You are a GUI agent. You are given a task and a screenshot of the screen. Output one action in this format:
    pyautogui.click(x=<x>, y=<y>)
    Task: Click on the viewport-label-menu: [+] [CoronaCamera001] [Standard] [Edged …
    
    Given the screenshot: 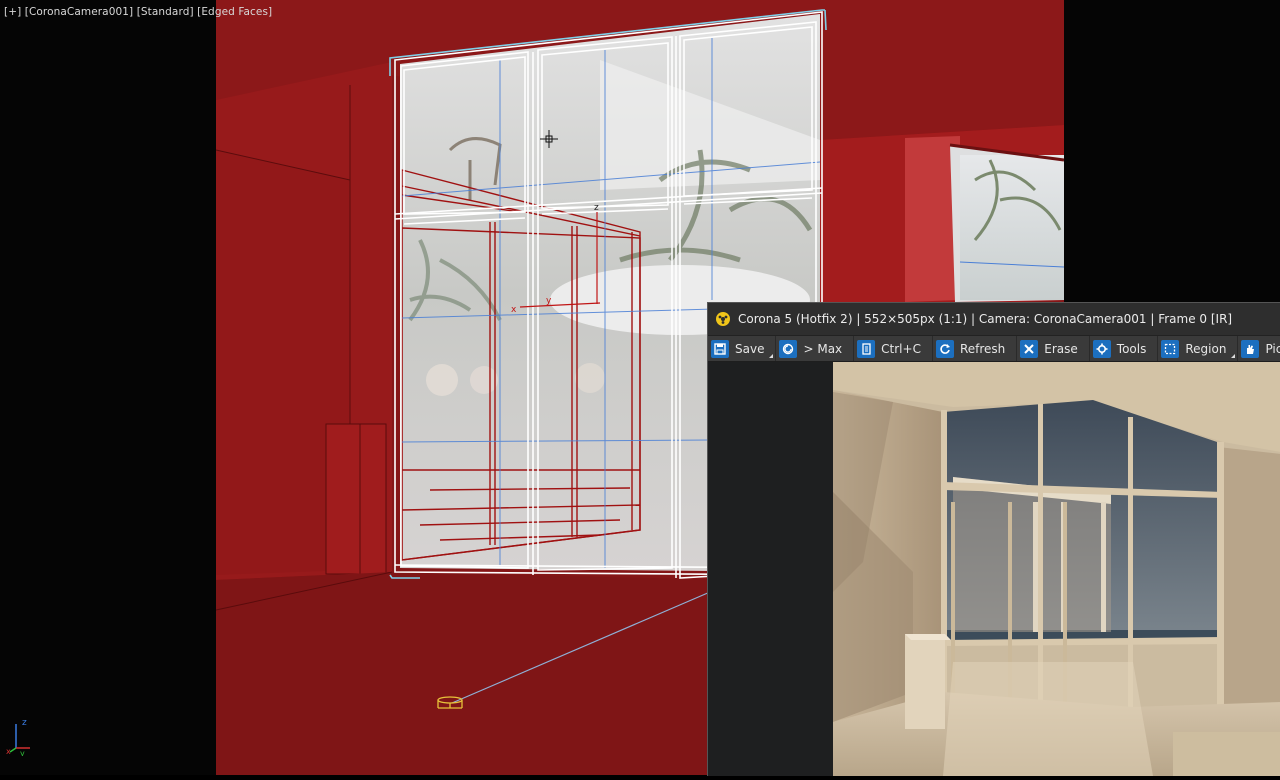 What is the action you would take?
    pyautogui.click(x=138, y=12)
    